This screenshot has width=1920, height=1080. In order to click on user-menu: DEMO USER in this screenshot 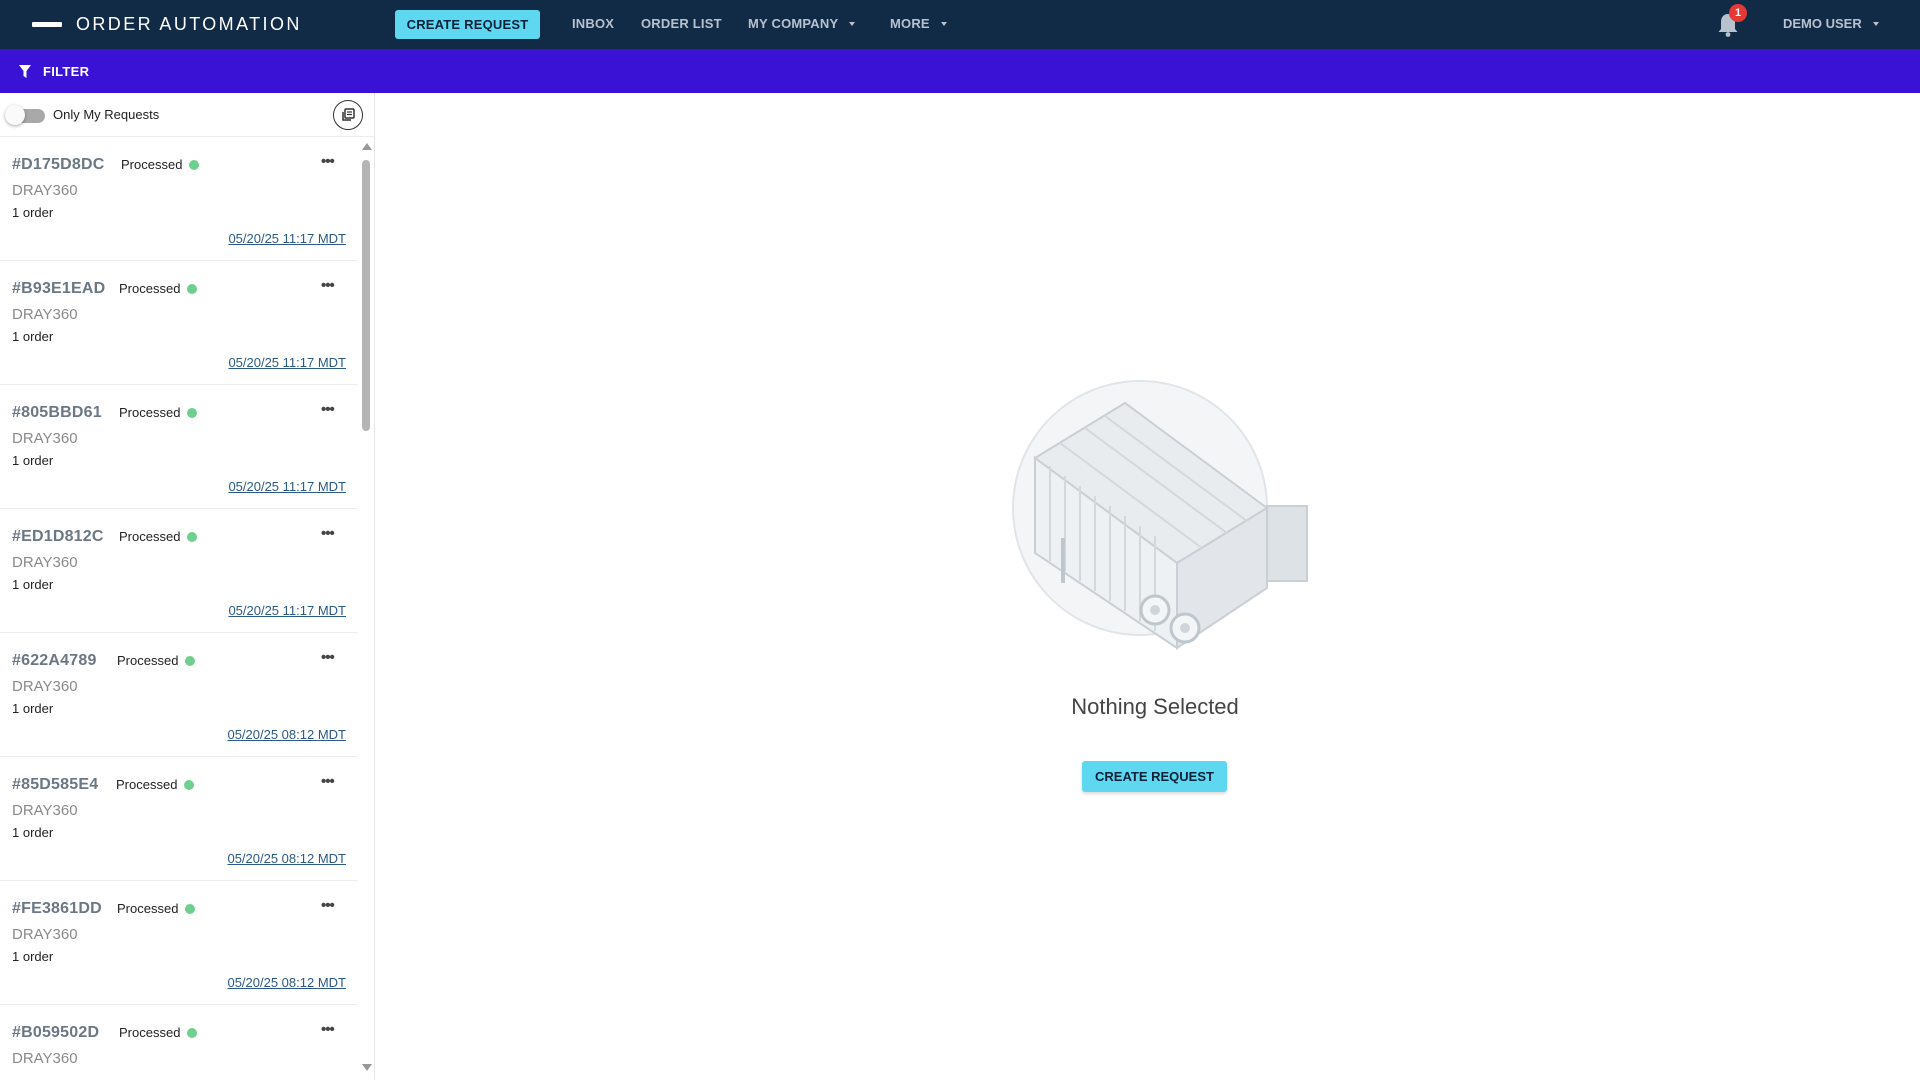, I will do `click(1831, 23)`.